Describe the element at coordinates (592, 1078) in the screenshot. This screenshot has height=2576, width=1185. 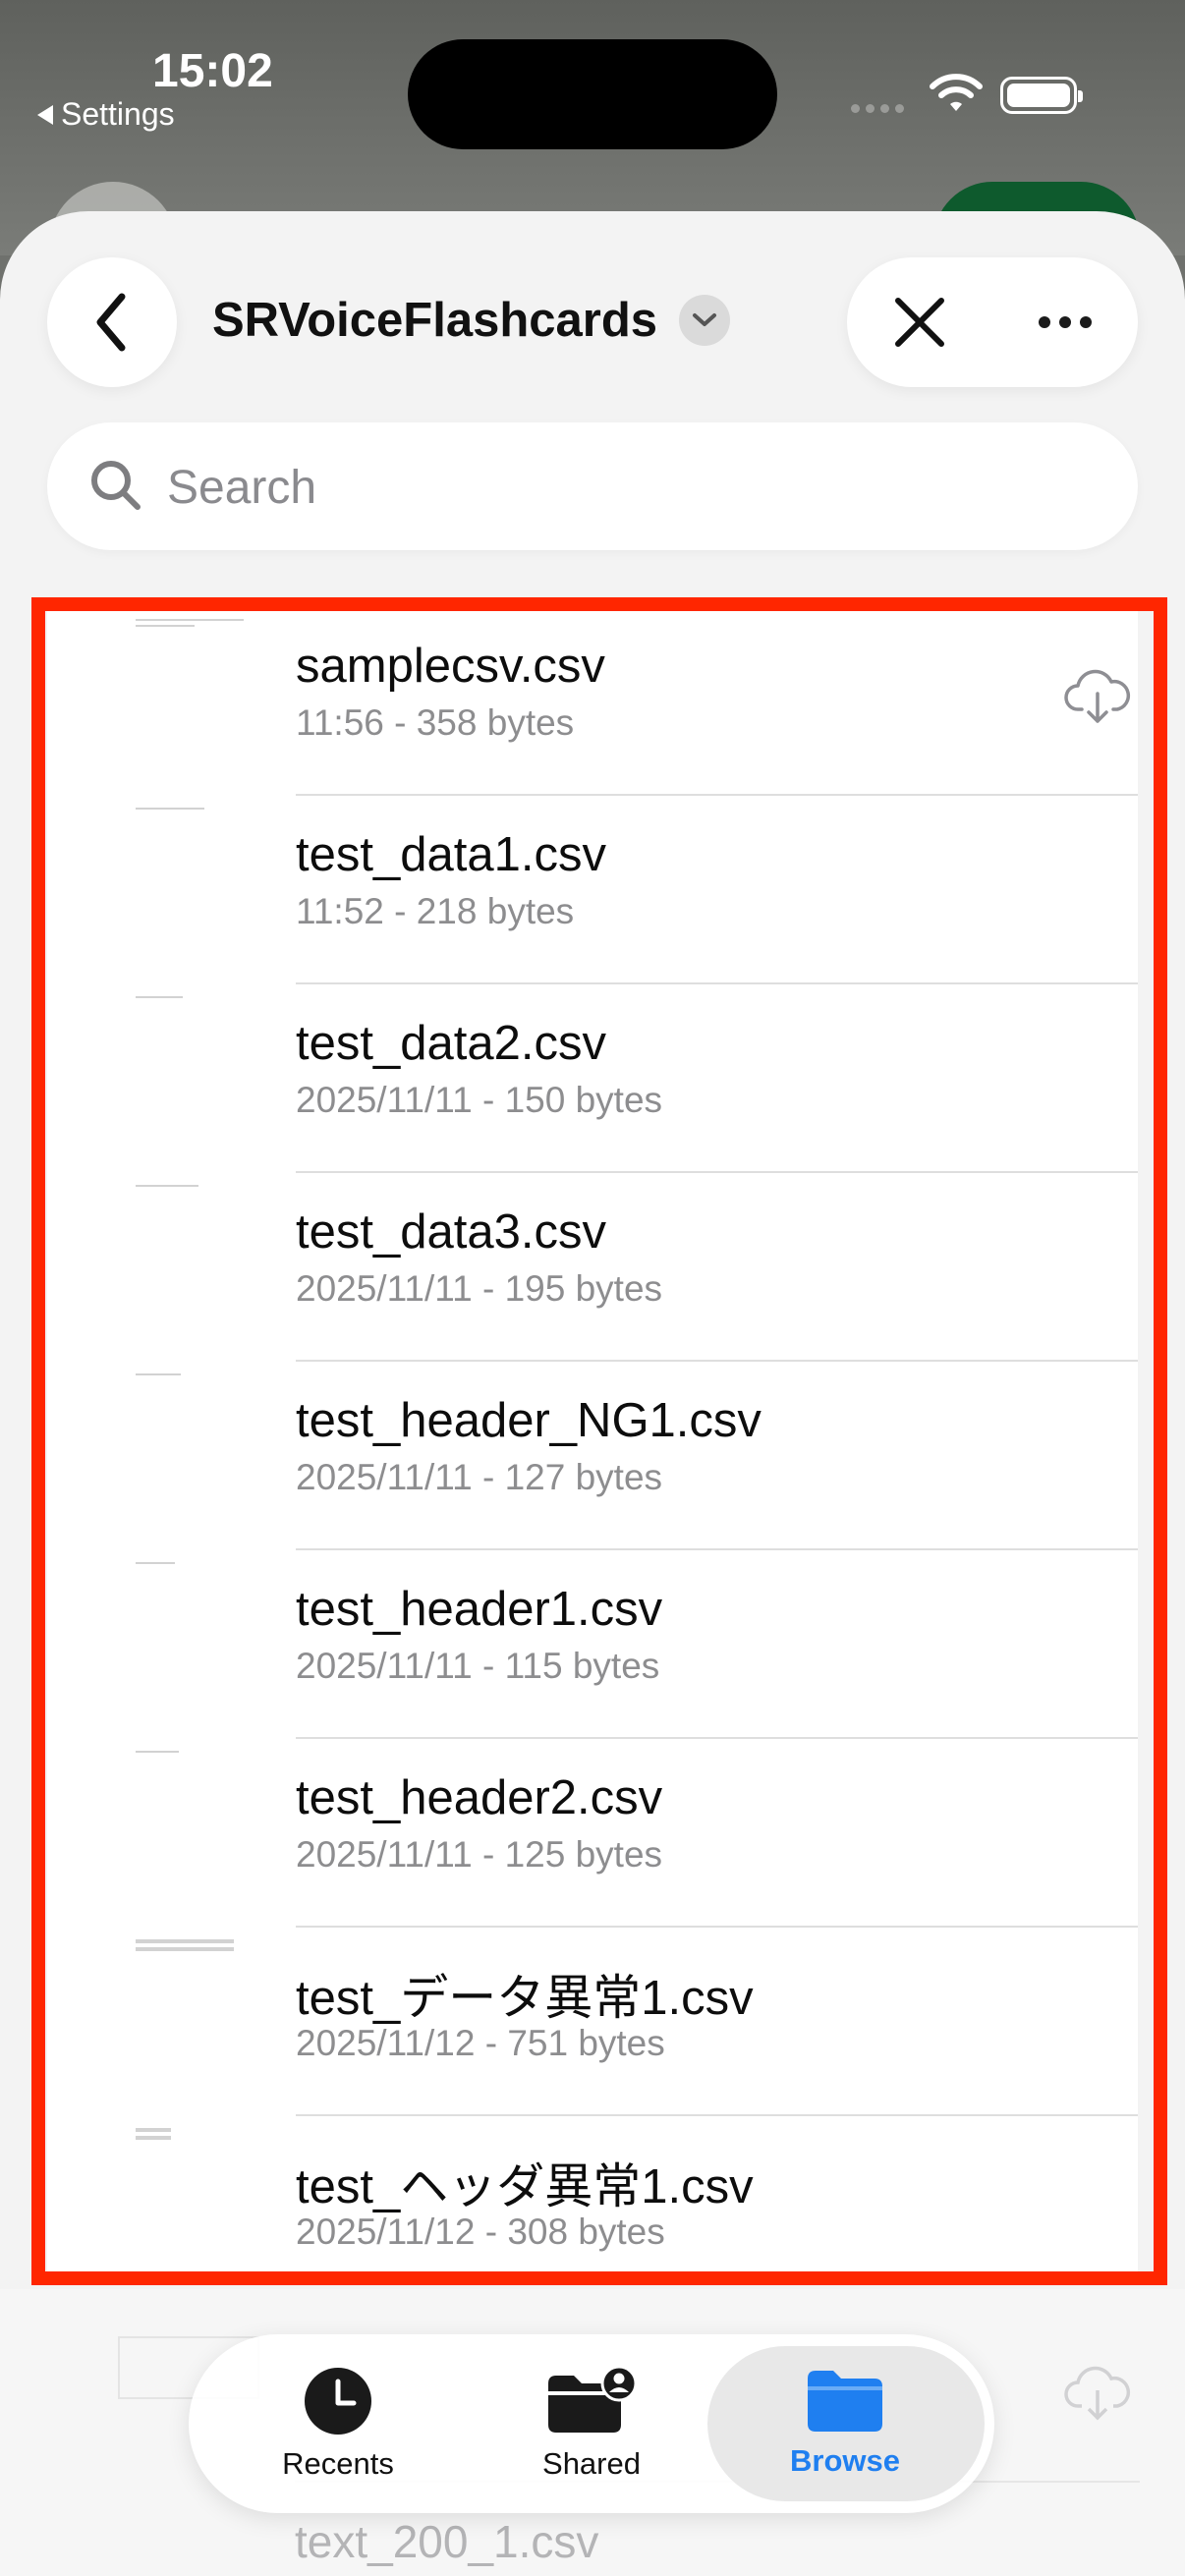
I see `file-row: test_data2.csv 2025/11/11 - 150 bytes` at that location.